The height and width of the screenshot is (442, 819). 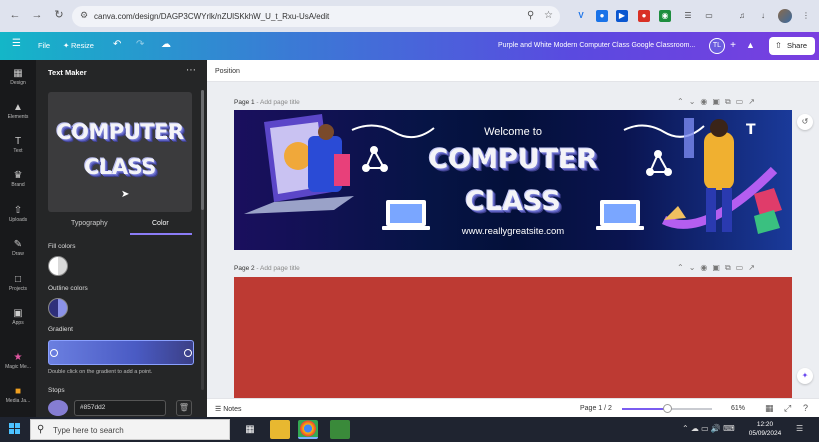 What do you see at coordinates (665, 16) in the screenshot?
I see `extension-green-icon: ◉` at bounding box center [665, 16].